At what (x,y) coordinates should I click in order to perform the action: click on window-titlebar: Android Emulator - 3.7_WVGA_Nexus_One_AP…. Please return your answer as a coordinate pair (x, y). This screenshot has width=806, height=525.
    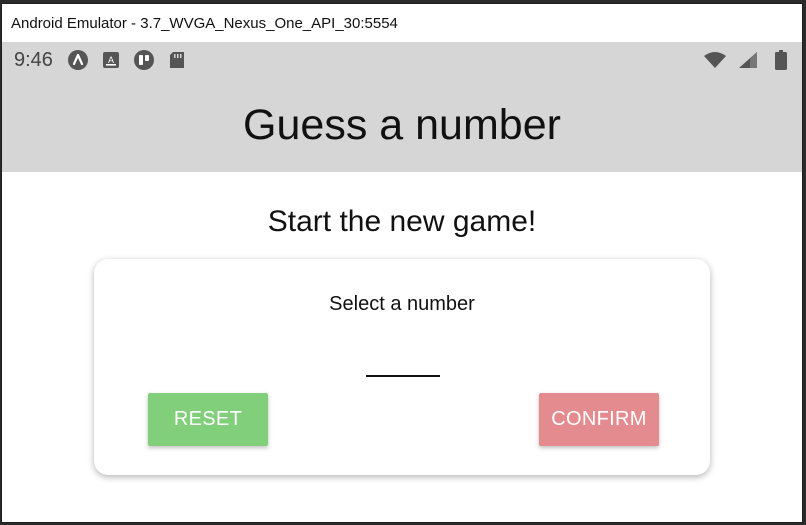
    Looking at the image, I should click on (402, 23).